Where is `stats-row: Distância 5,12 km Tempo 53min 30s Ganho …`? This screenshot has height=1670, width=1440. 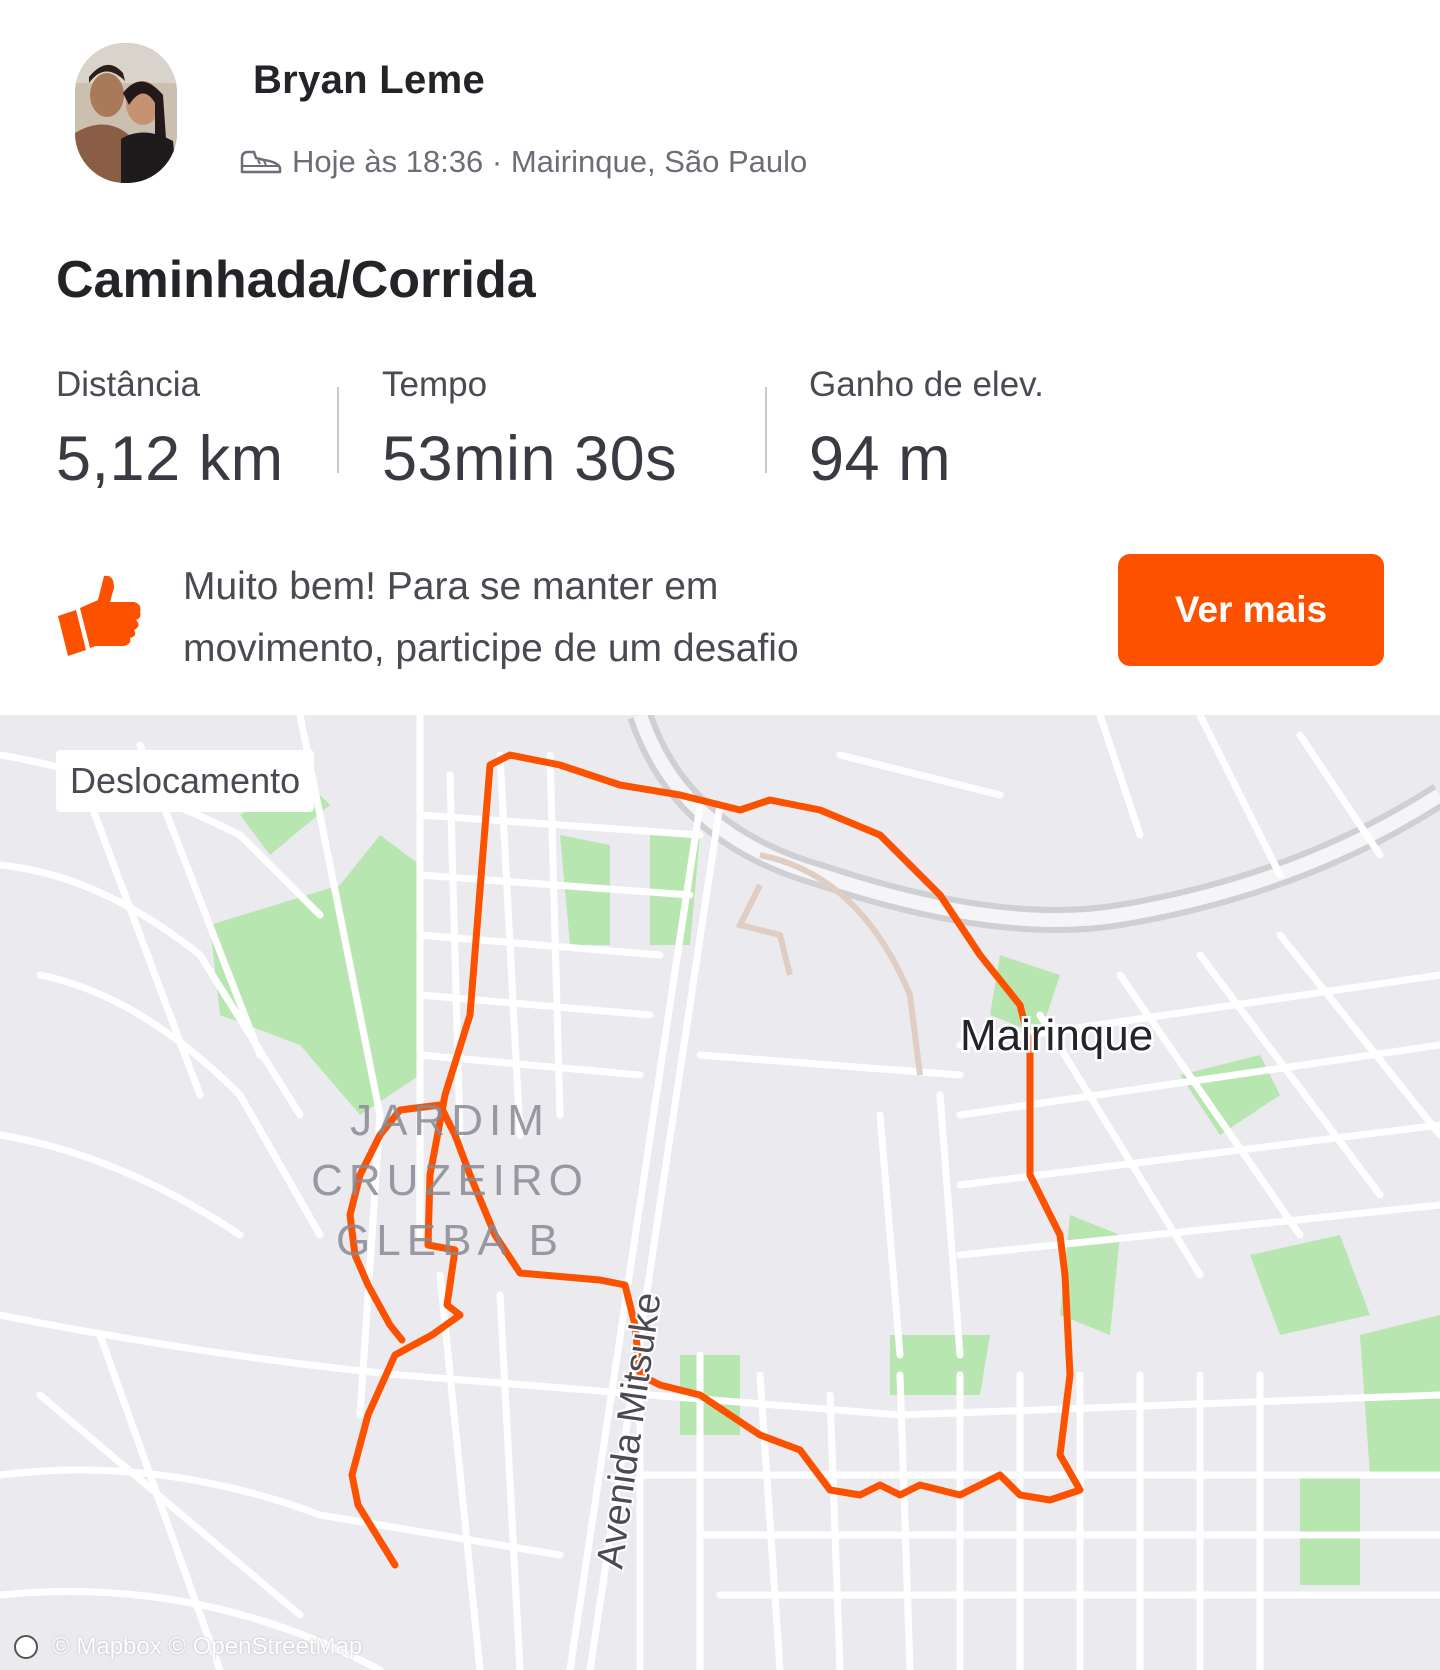 stats-row: Distância 5,12 km Tempo 53min 30s Ganho … is located at coordinates (706, 430).